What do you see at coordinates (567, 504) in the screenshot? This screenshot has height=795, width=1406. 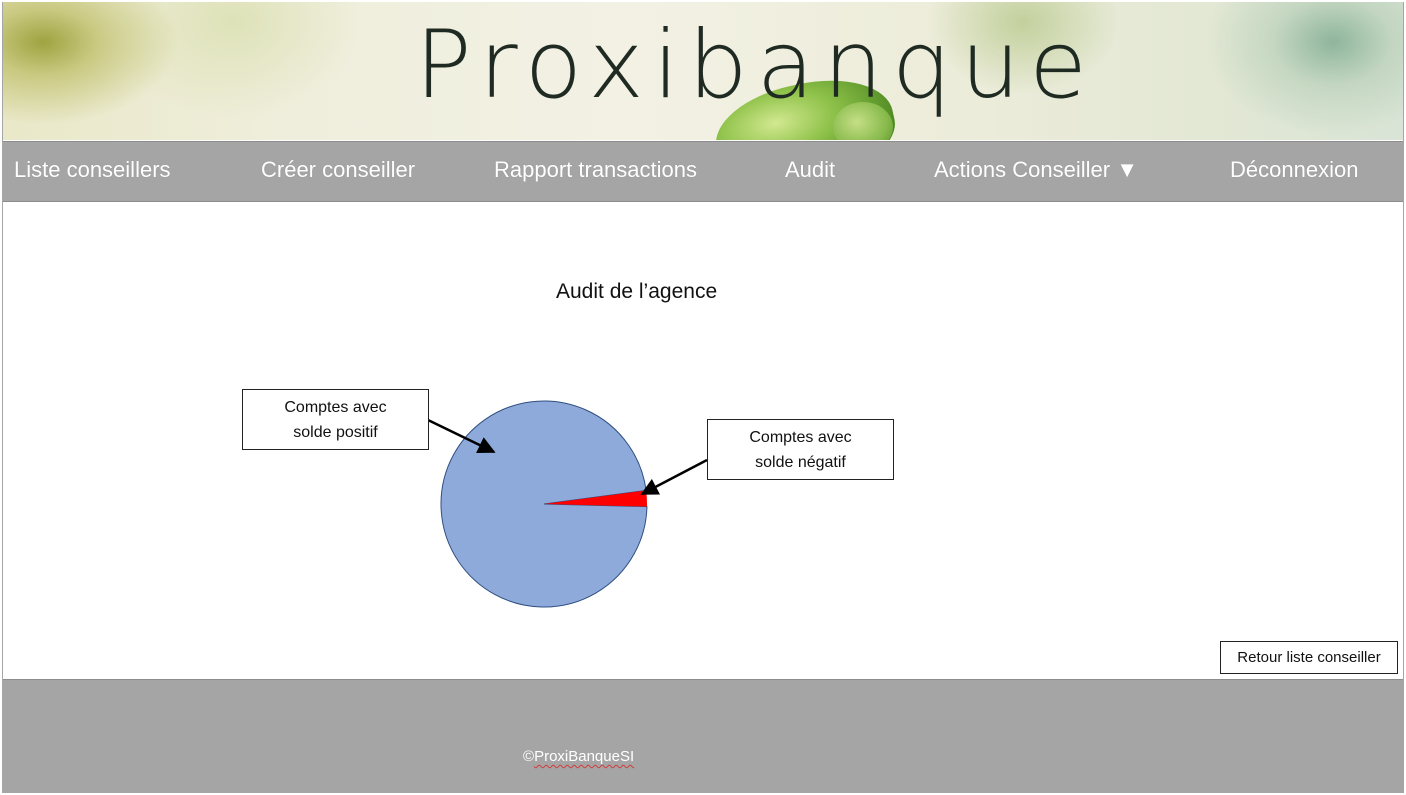 I see `audit-pie-chart` at bounding box center [567, 504].